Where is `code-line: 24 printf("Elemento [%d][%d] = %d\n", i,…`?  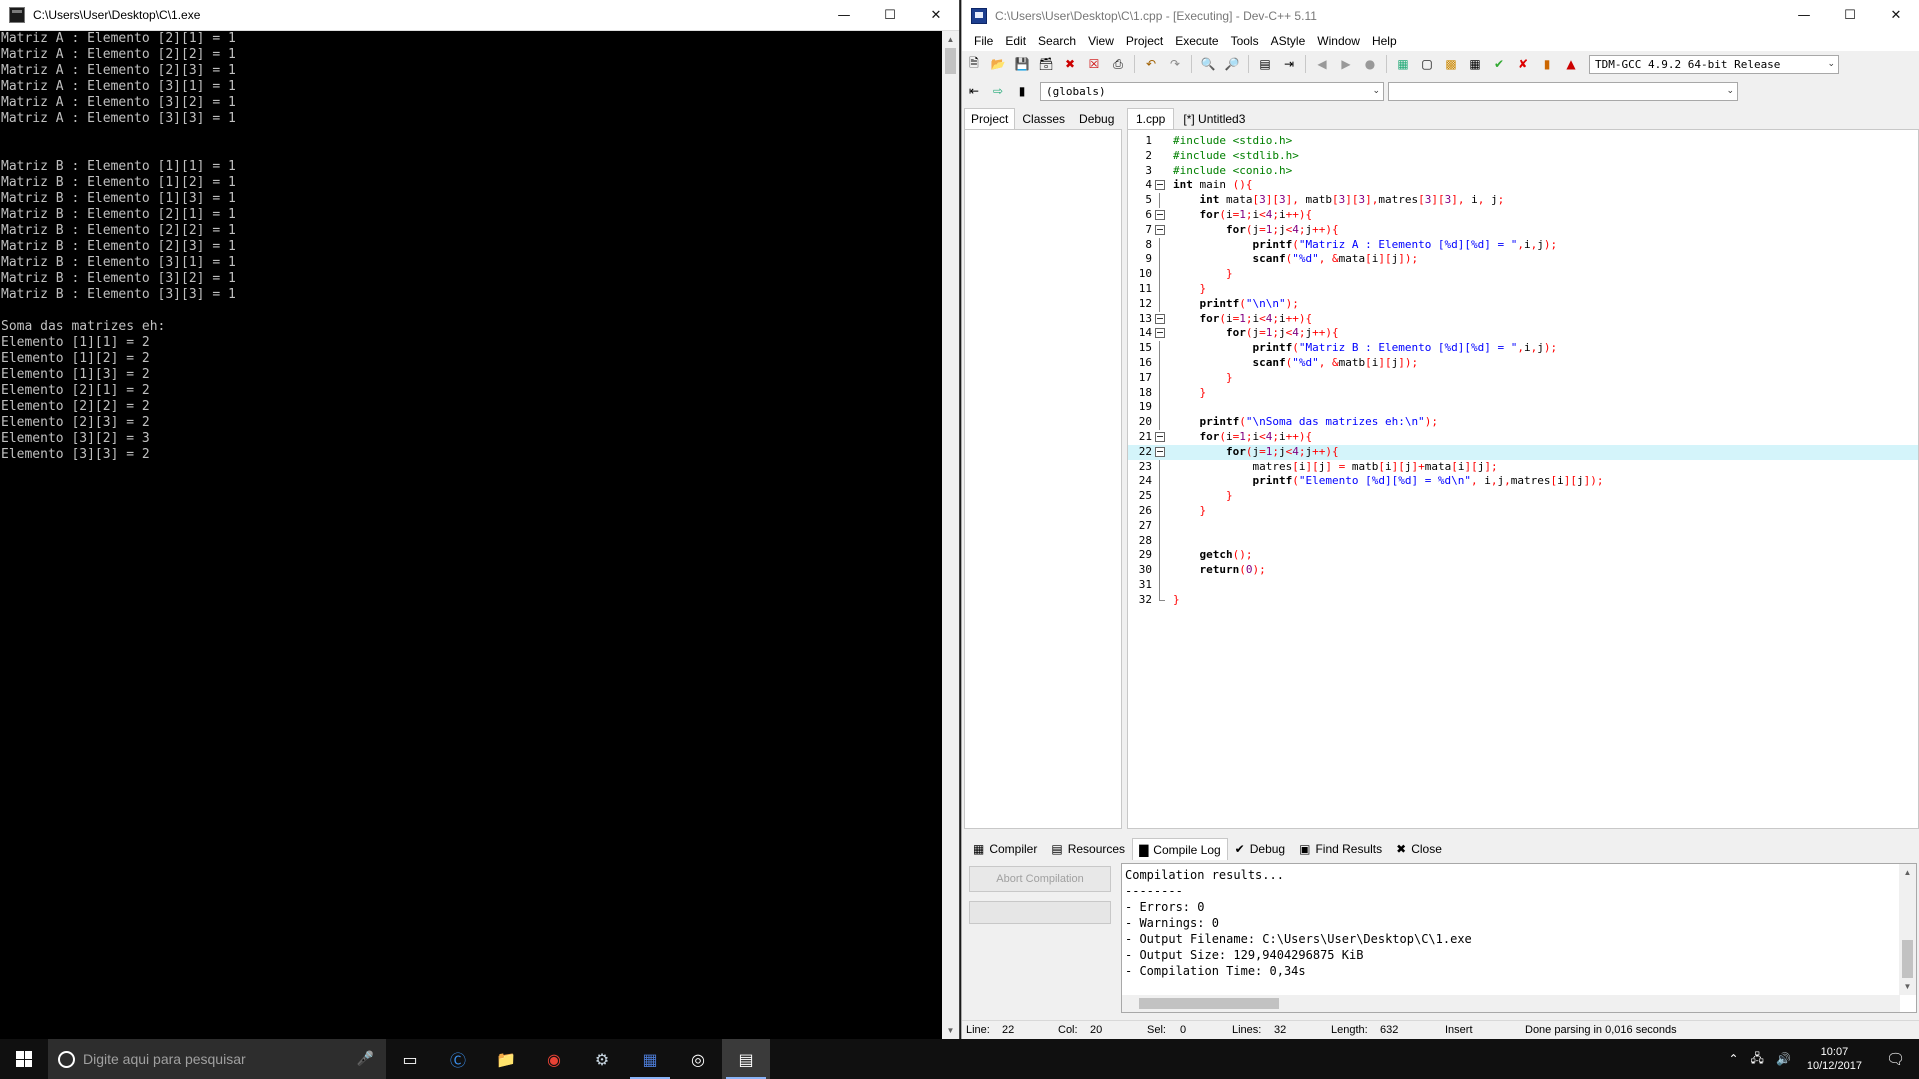 code-line: 24 printf("Elemento [%d][%d] = %d\n", i,… is located at coordinates (1523, 482).